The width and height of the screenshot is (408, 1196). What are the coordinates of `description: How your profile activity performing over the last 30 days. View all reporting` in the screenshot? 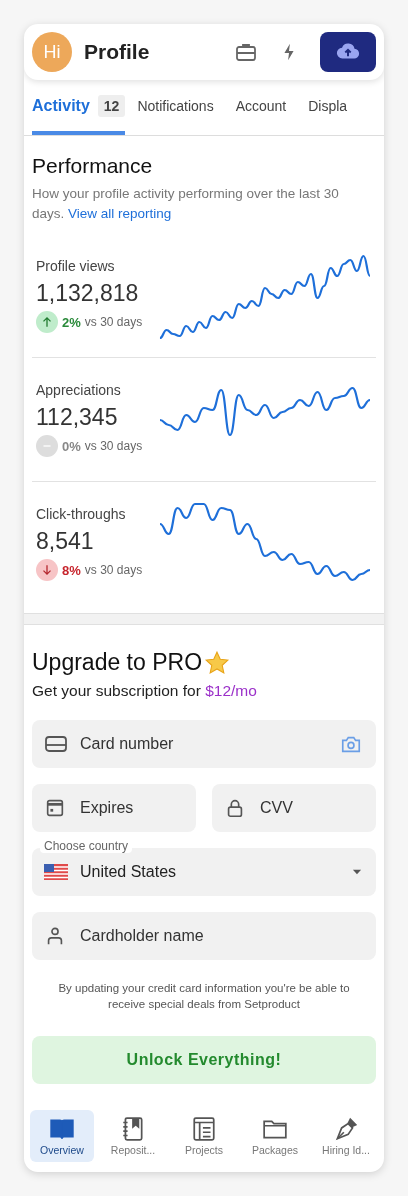 It's located at (186, 204).